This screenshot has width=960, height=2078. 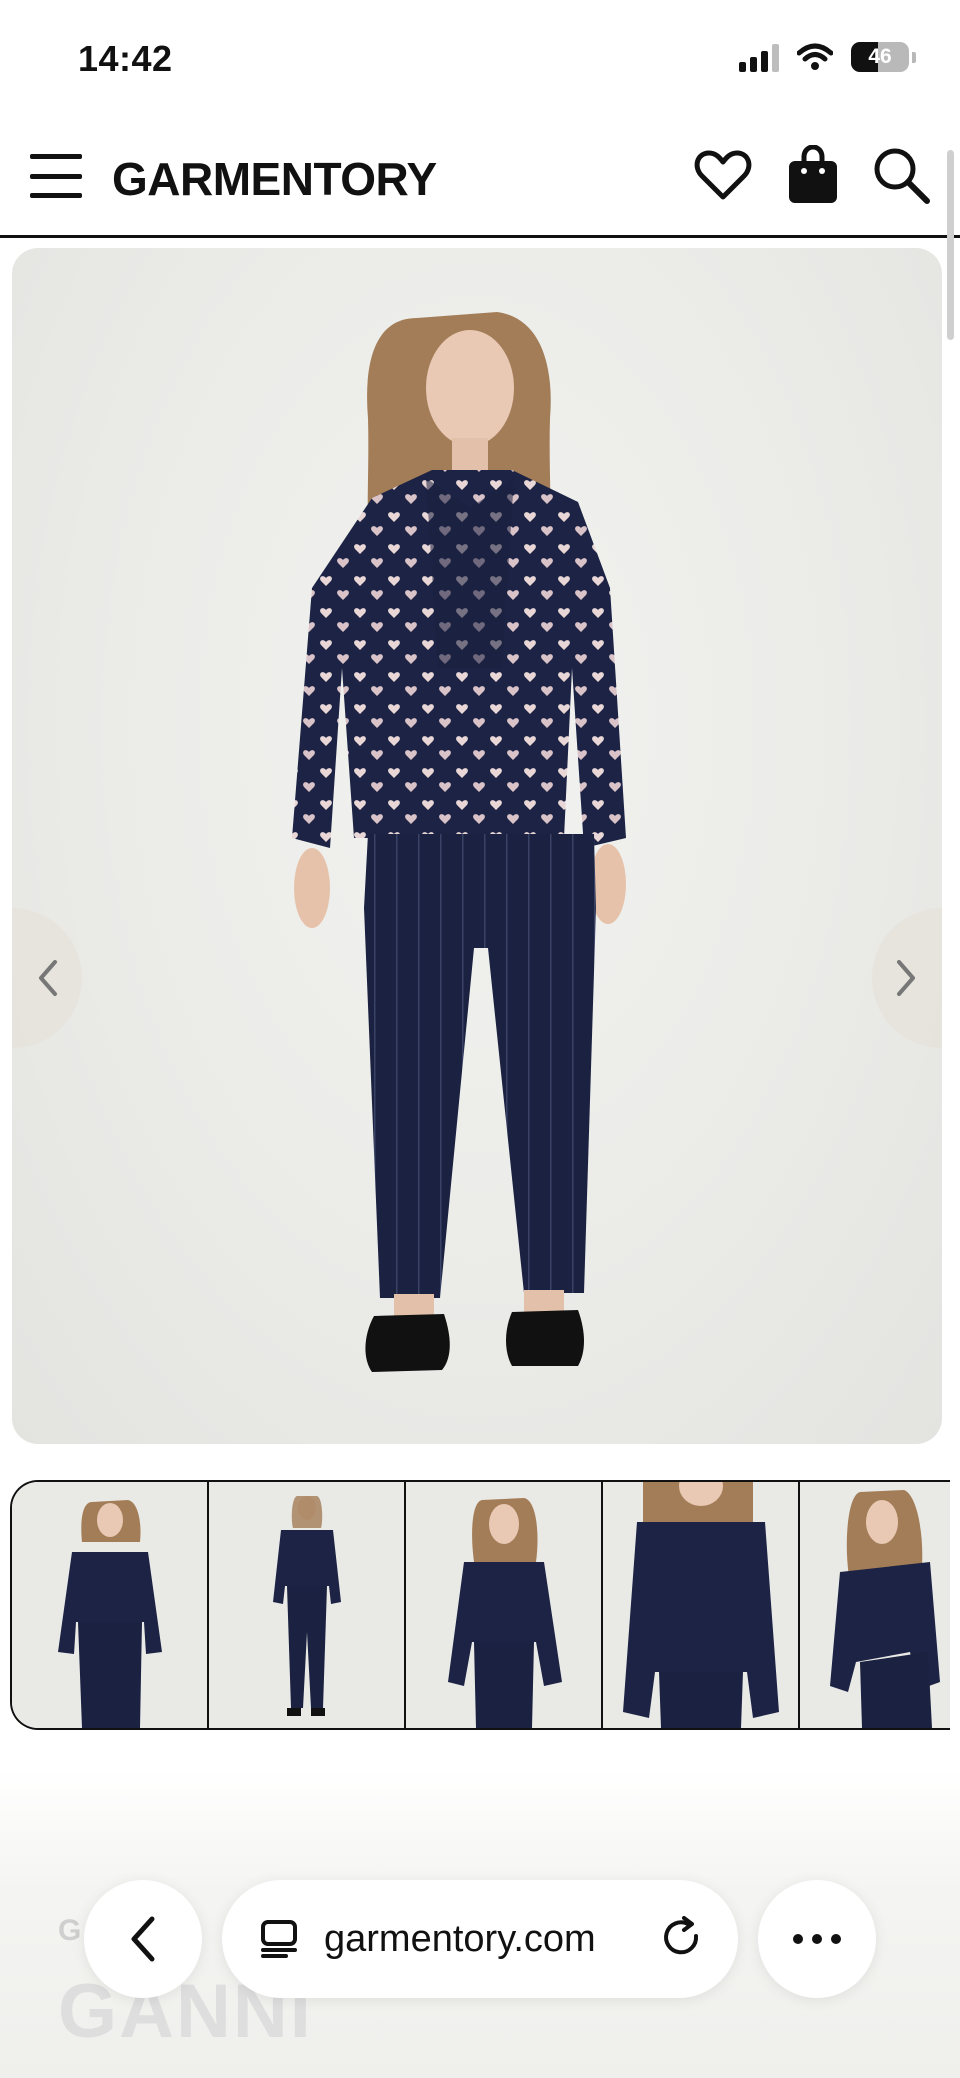 I want to click on menu-icon, so click(x=56, y=176).